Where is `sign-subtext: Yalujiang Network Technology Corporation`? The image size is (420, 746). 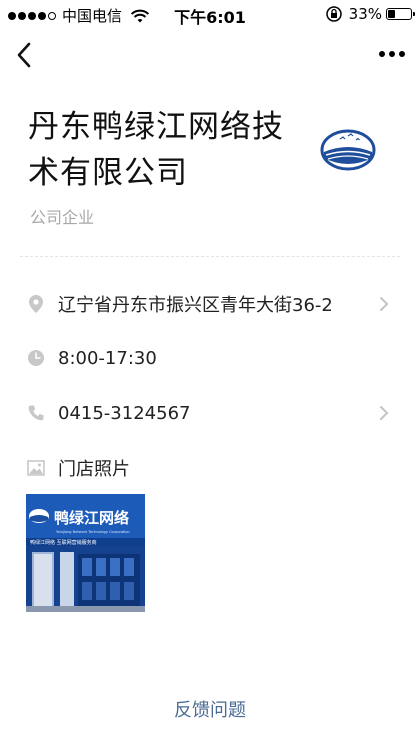
sign-subtext: Yalujiang Network Technology Corporation is located at coordinates (93, 532).